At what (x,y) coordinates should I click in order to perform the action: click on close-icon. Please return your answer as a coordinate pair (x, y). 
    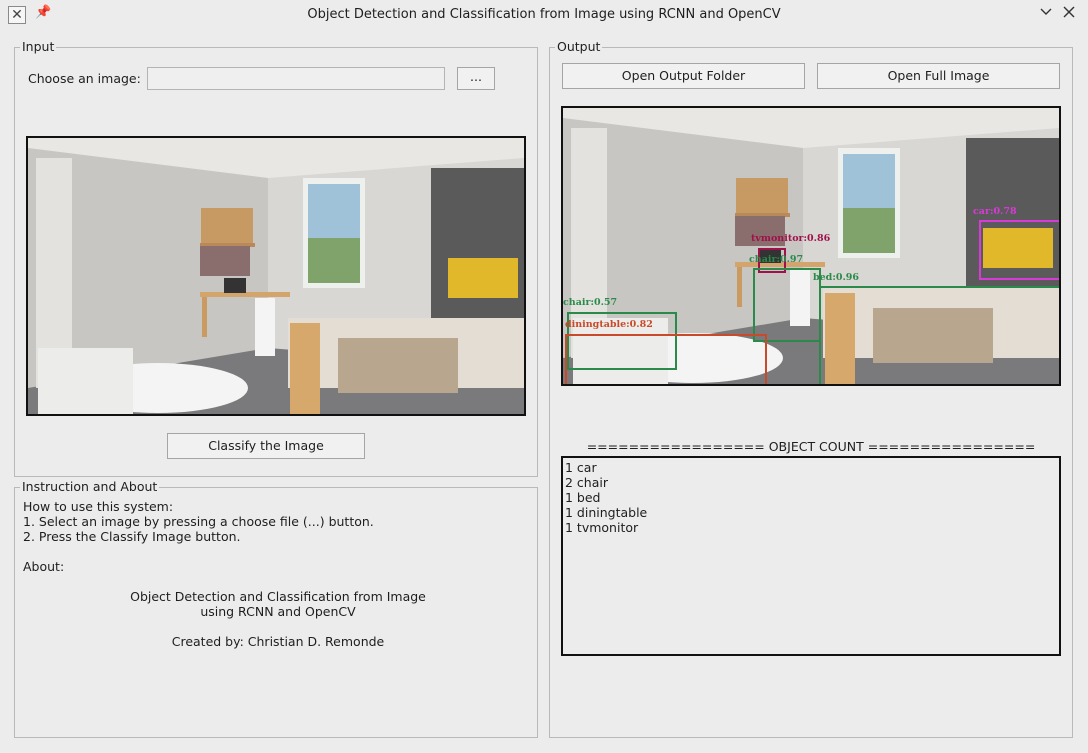
    Looking at the image, I should click on (1069, 14).